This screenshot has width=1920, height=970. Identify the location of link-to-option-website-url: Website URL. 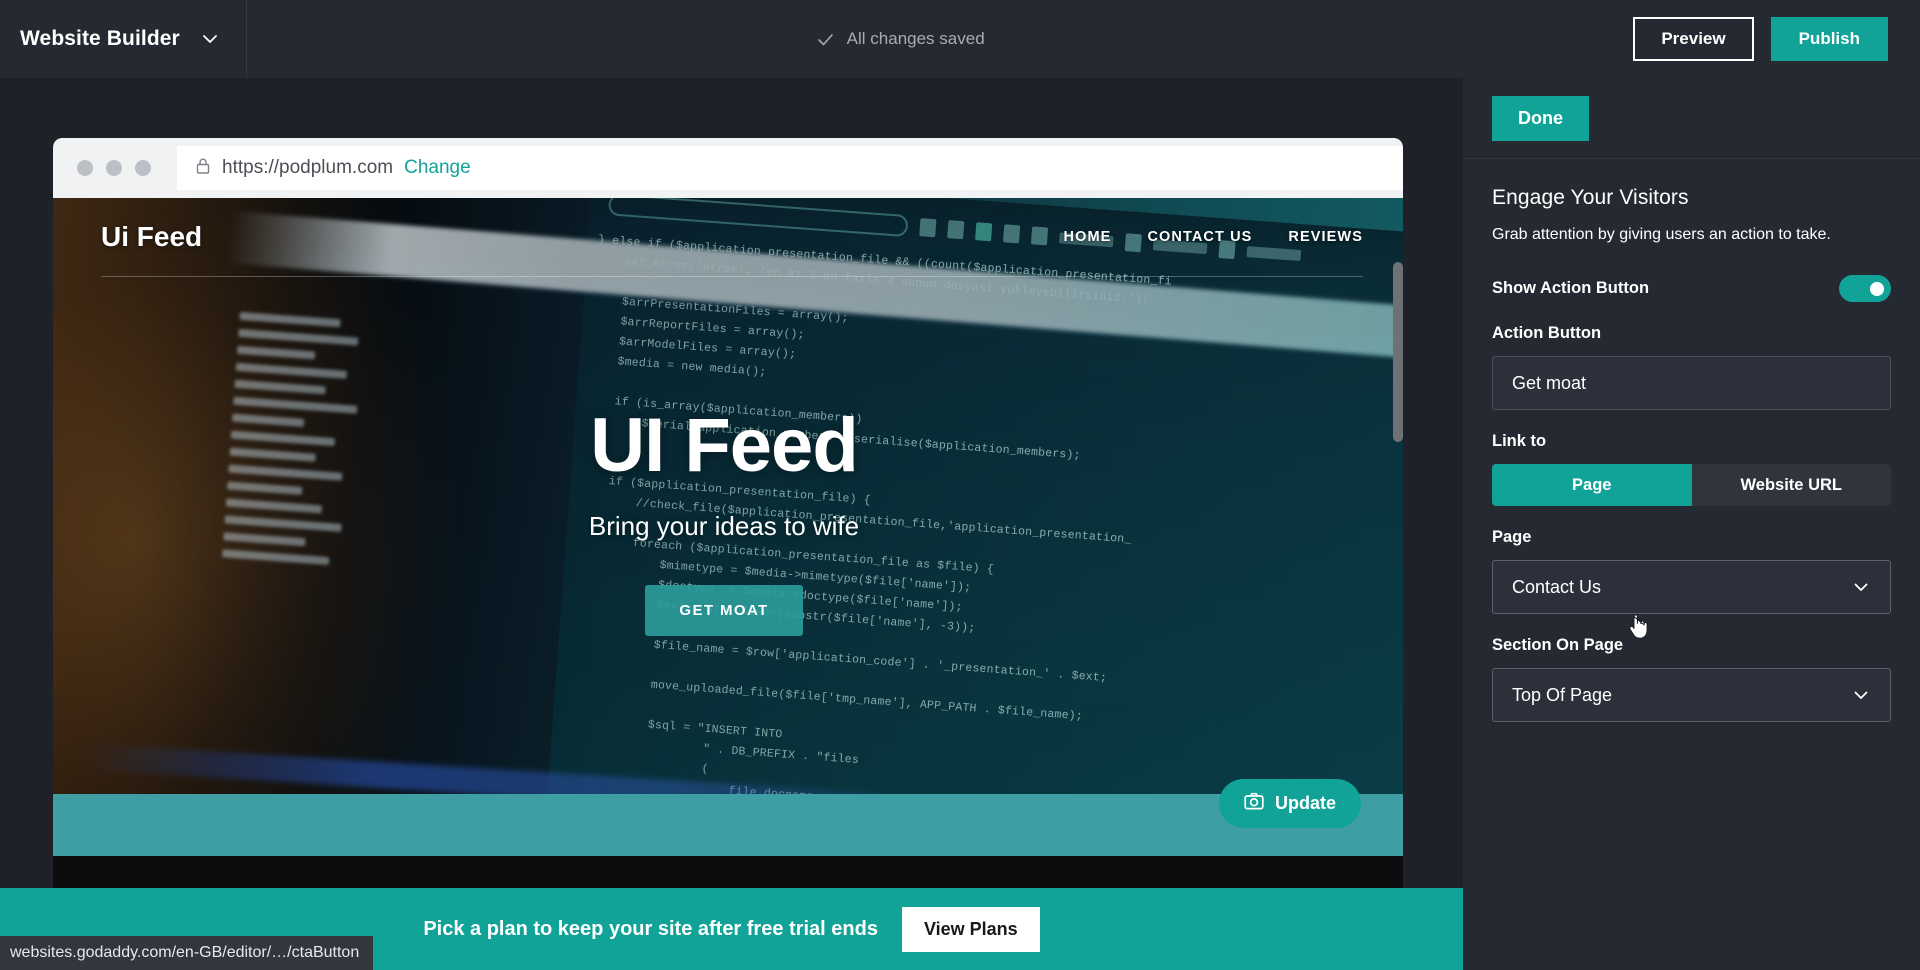
(1792, 485).